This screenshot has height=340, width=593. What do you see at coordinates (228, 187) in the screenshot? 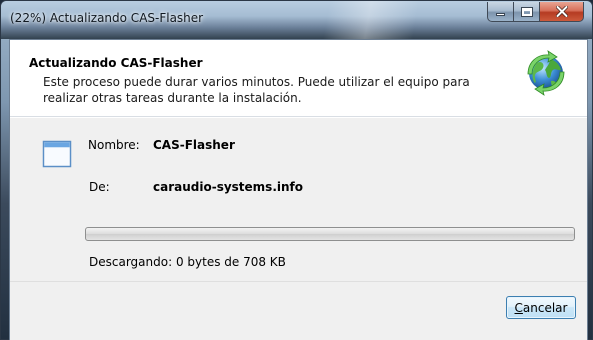
I see `from-value: caraudio-systems.info` at bounding box center [228, 187].